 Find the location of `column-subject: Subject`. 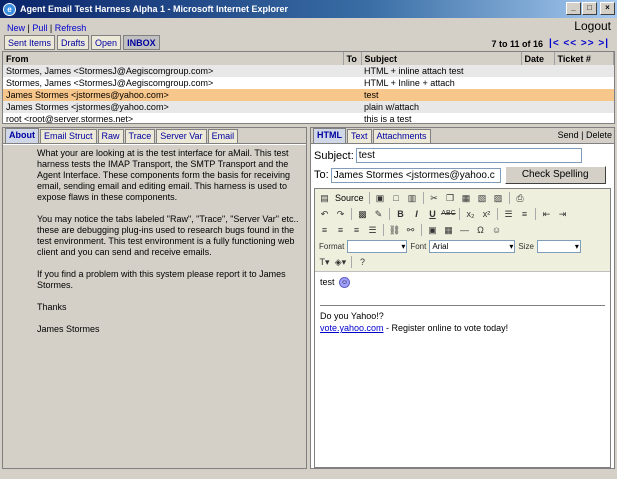

column-subject: Subject is located at coordinates (441, 58).